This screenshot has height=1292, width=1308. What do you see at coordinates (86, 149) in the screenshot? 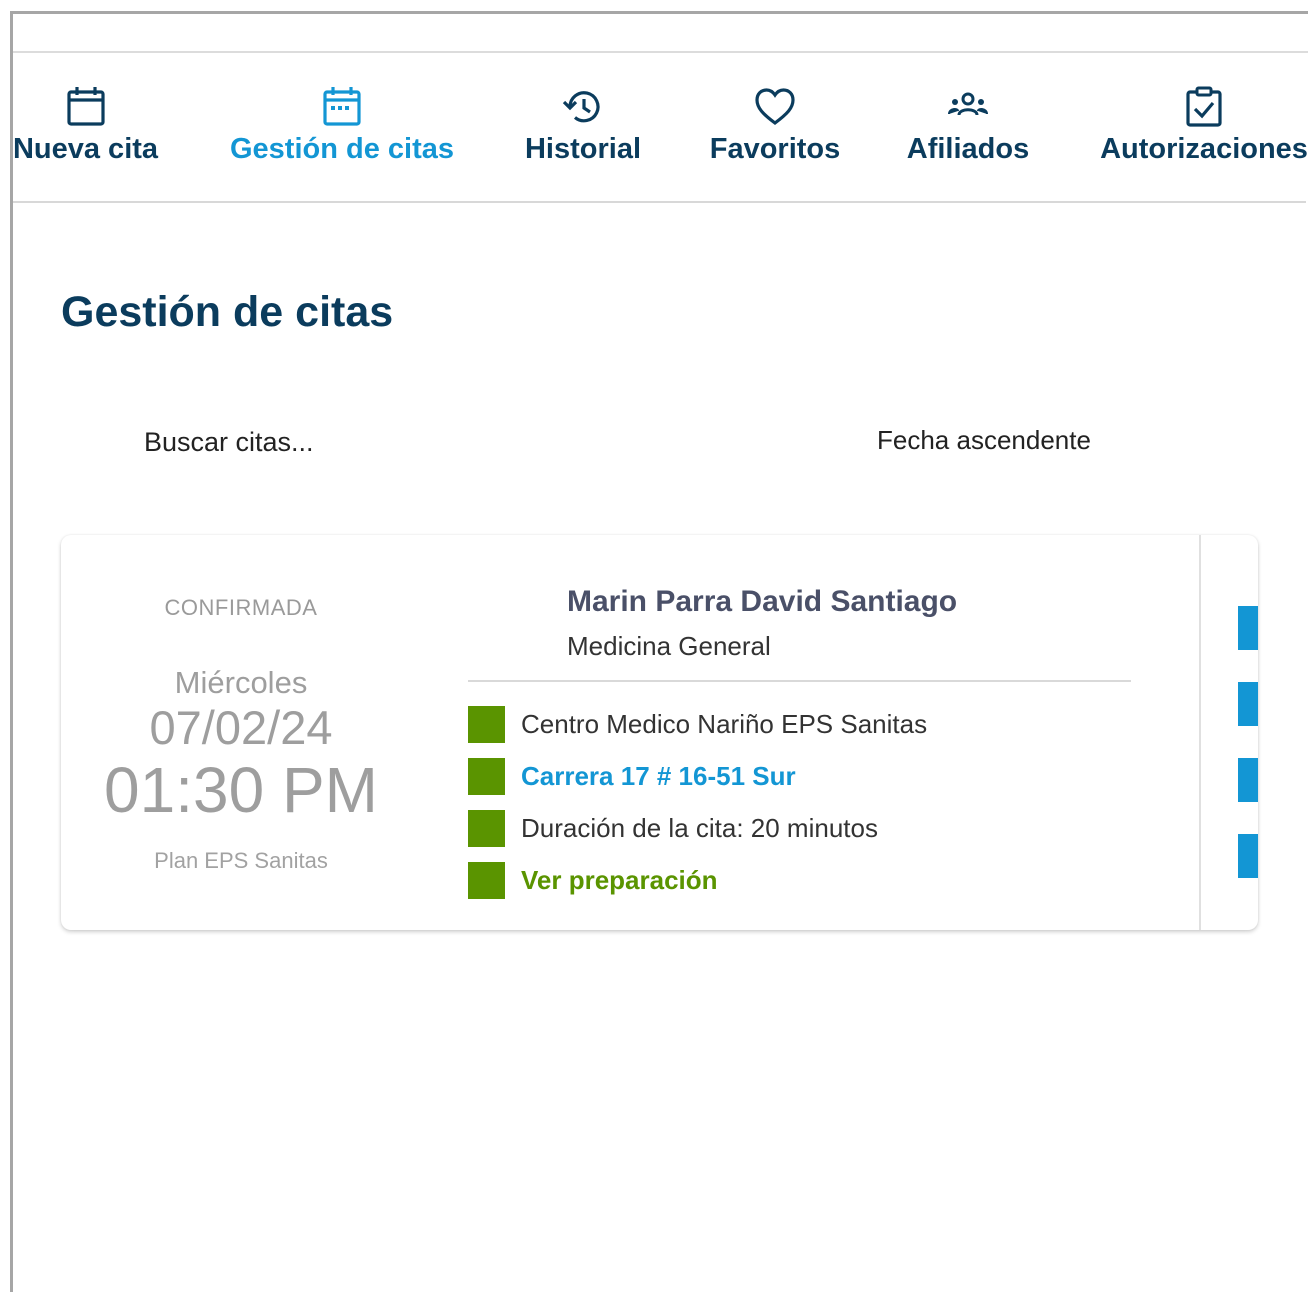
I see `nav-label: Nueva cita` at bounding box center [86, 149].